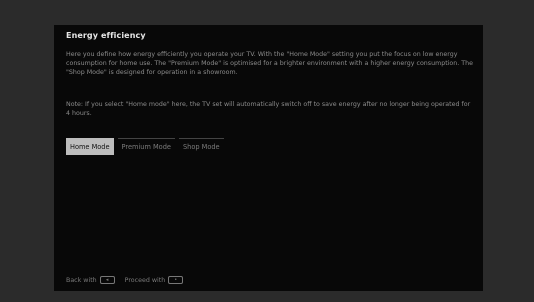 Image resolution: width=534 pixels, height=302 pixels. I want to click on mode-selector: Home Mode Premium Mode Shop Mode, so click(145, 146).